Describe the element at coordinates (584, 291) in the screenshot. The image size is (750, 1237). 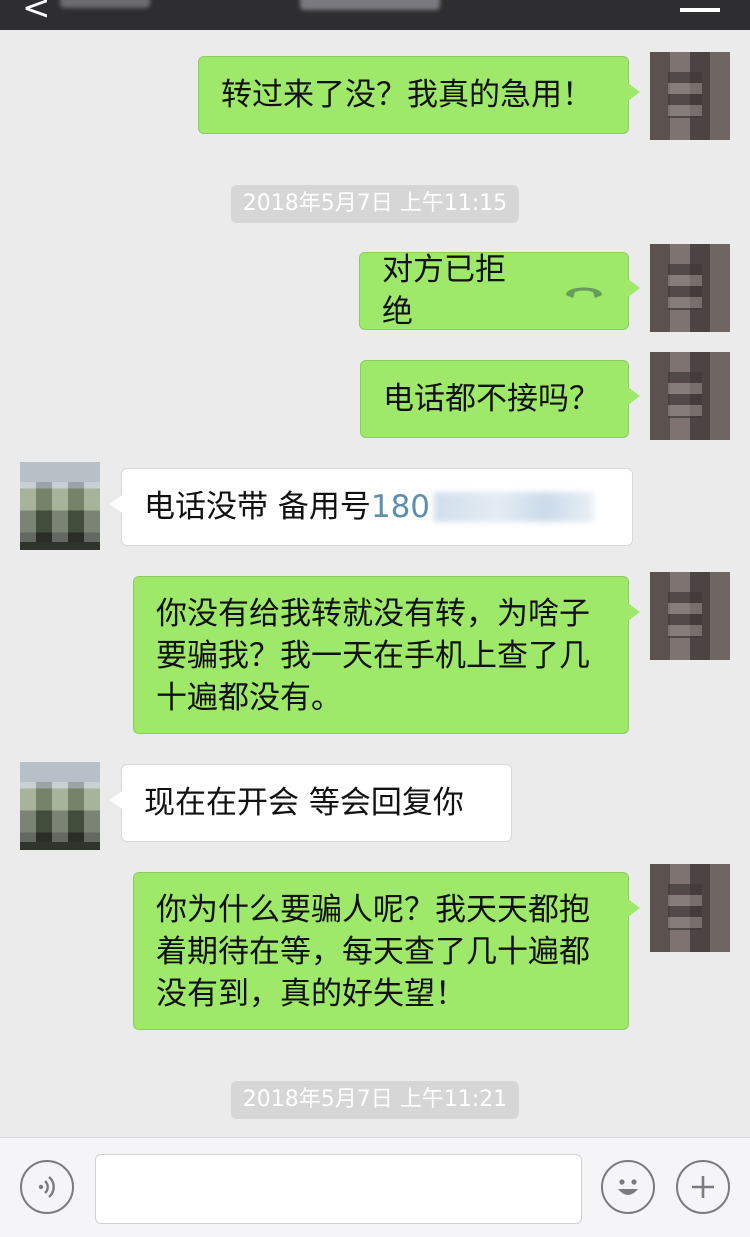
I see `phone-hangup-icon` at that location.